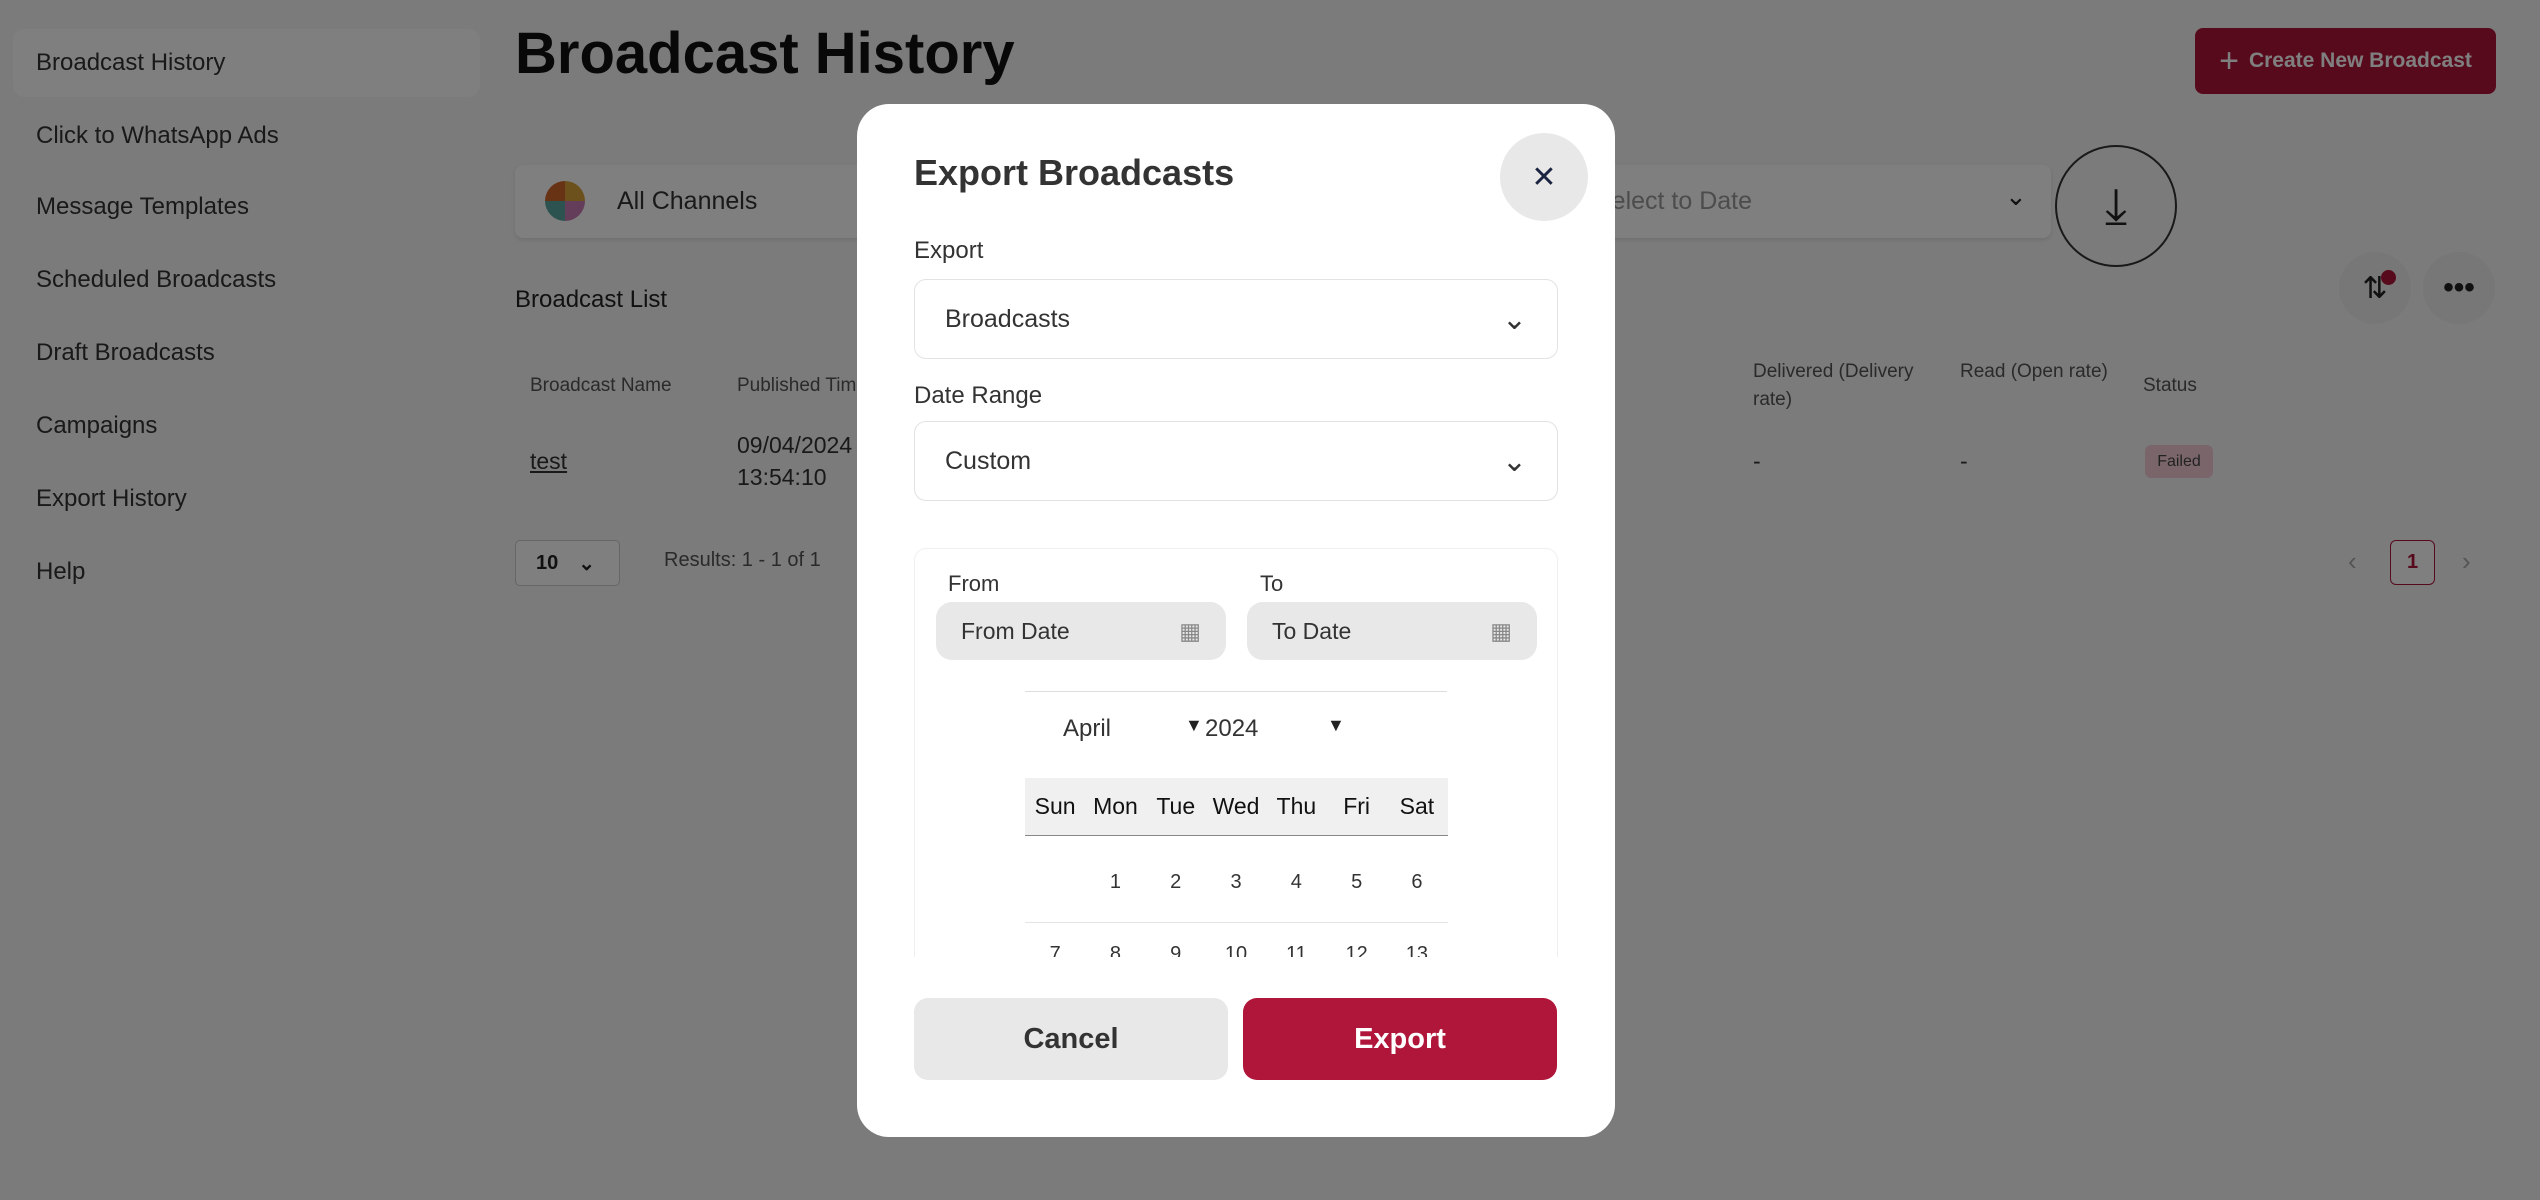 The image size is (2540, 1200). What do you see at coordinates (978, 395) in the screenshot?
I see `date-range-label: Date Range` at bounding box center [978, 395].